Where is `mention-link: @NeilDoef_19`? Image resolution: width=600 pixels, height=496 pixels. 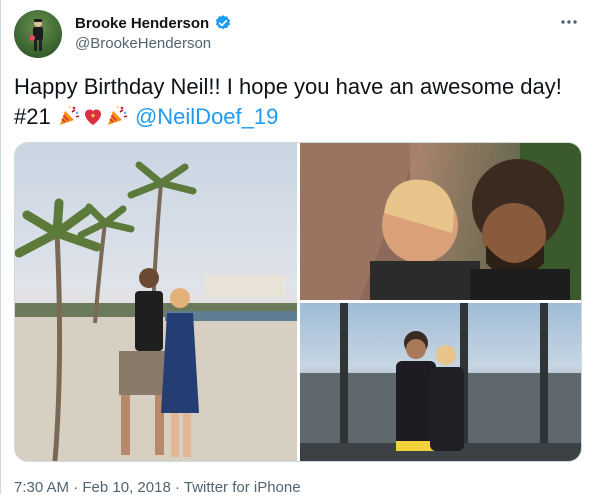
mention-link: @NeilDoef_19 is located at coordinates (206, 116).